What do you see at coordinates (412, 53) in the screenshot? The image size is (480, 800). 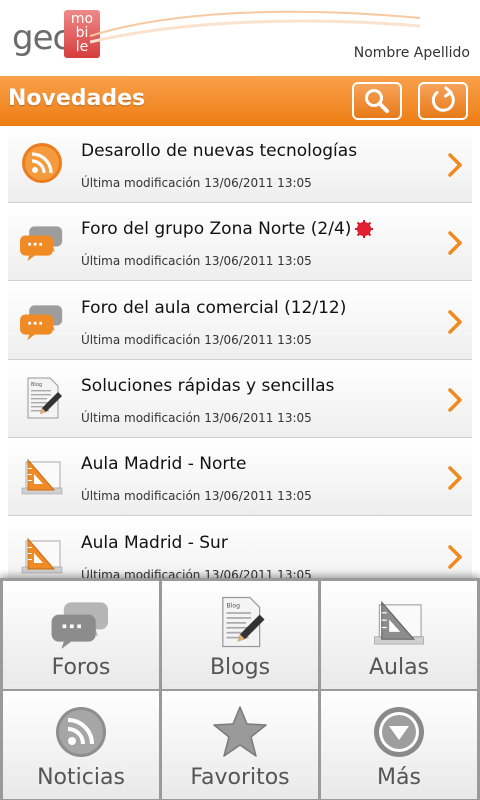 I see `user-name: Nombre Apellido` at bounding box center [412, 53].